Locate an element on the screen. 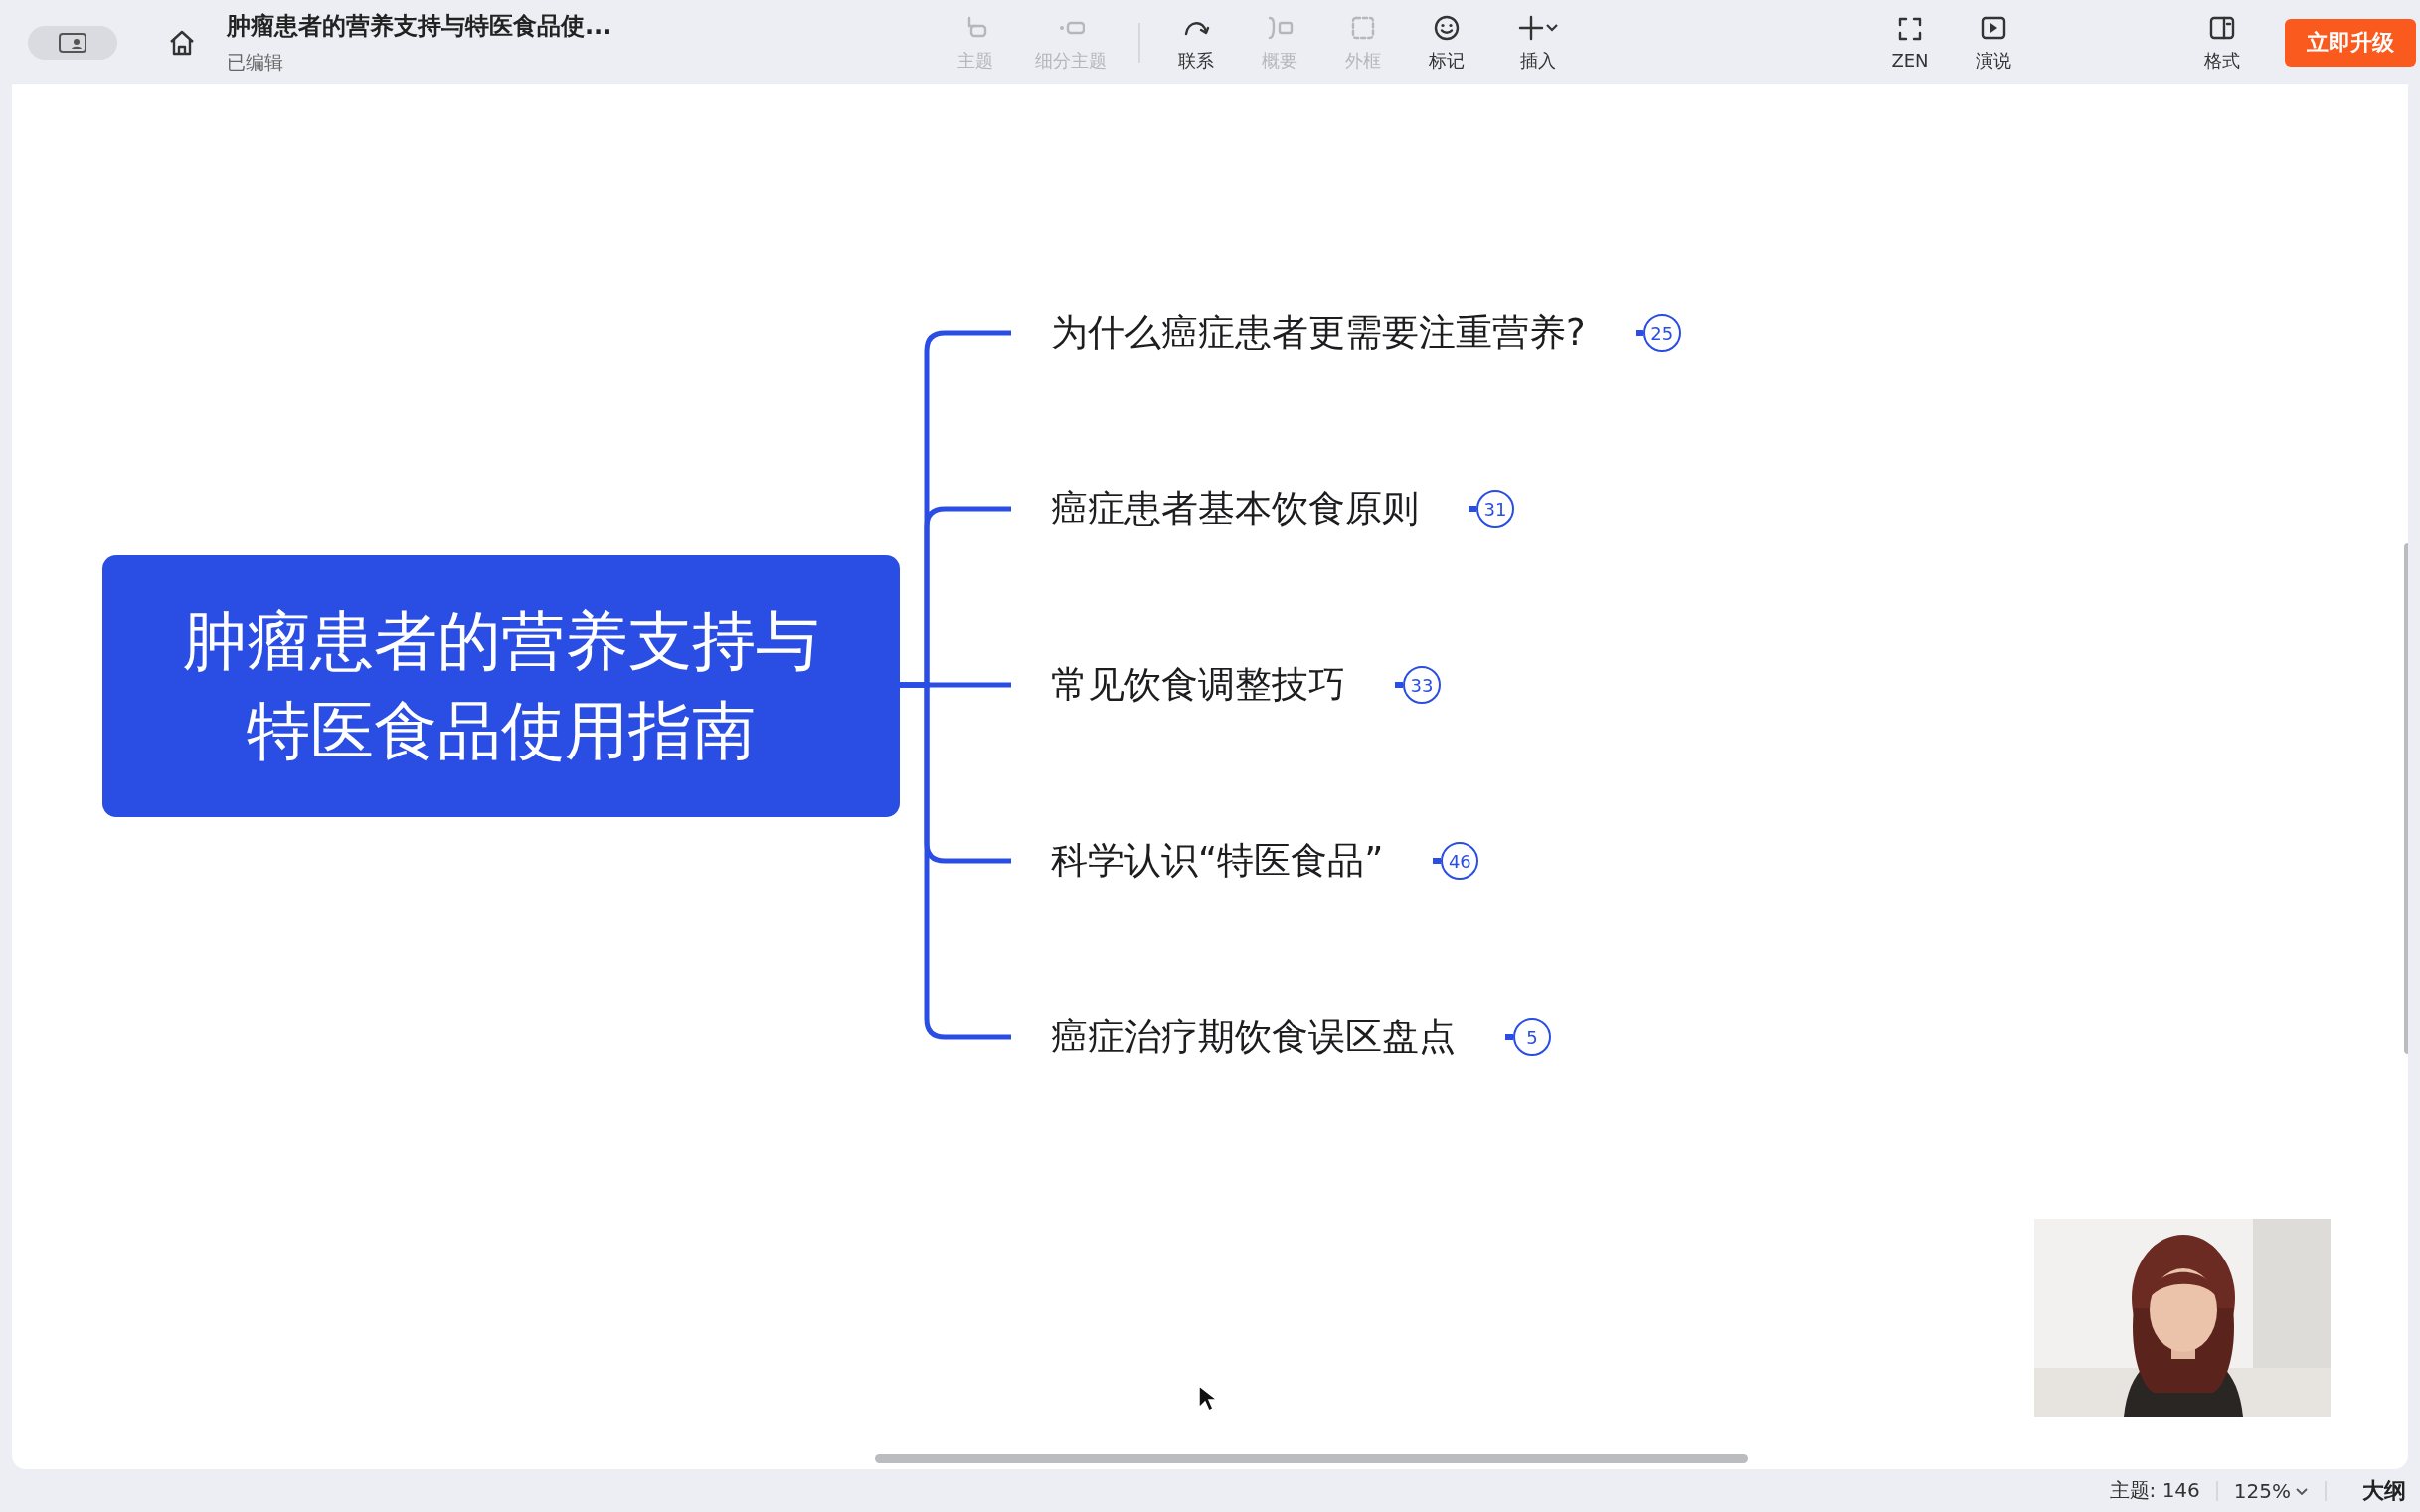  view-toggle is located at coordinates (73, 42).